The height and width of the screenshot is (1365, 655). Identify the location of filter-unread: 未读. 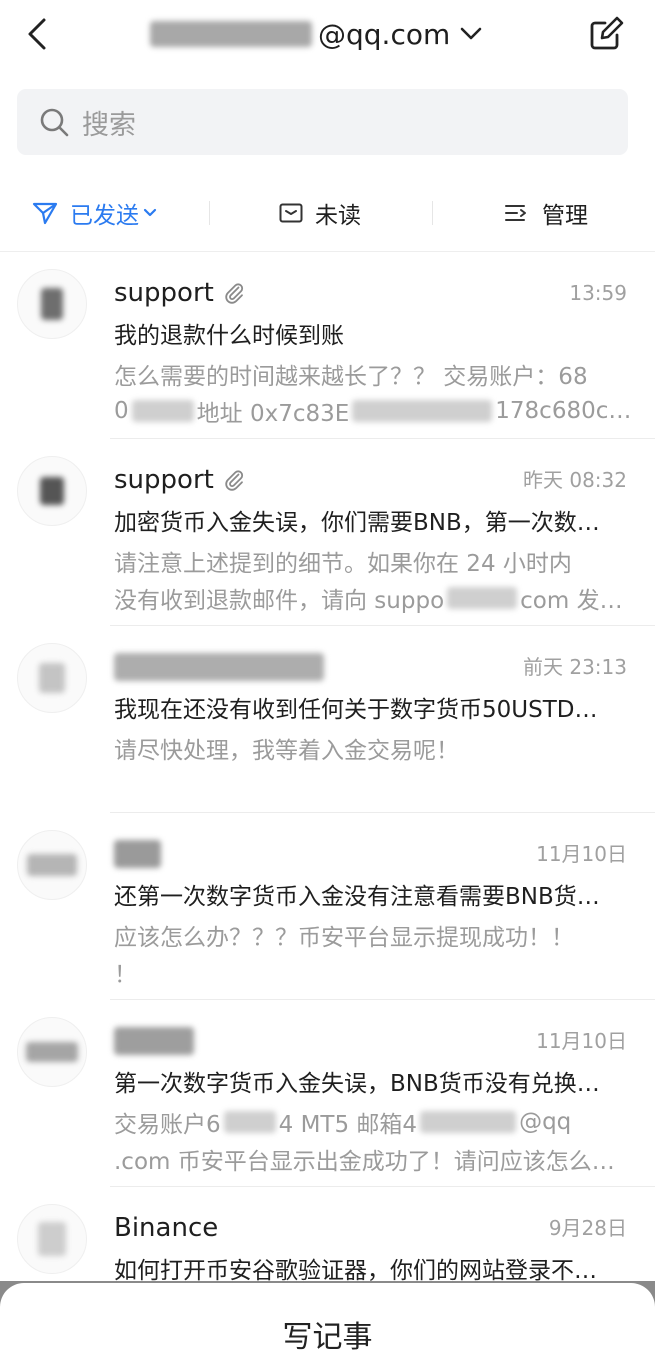
(320, 213).